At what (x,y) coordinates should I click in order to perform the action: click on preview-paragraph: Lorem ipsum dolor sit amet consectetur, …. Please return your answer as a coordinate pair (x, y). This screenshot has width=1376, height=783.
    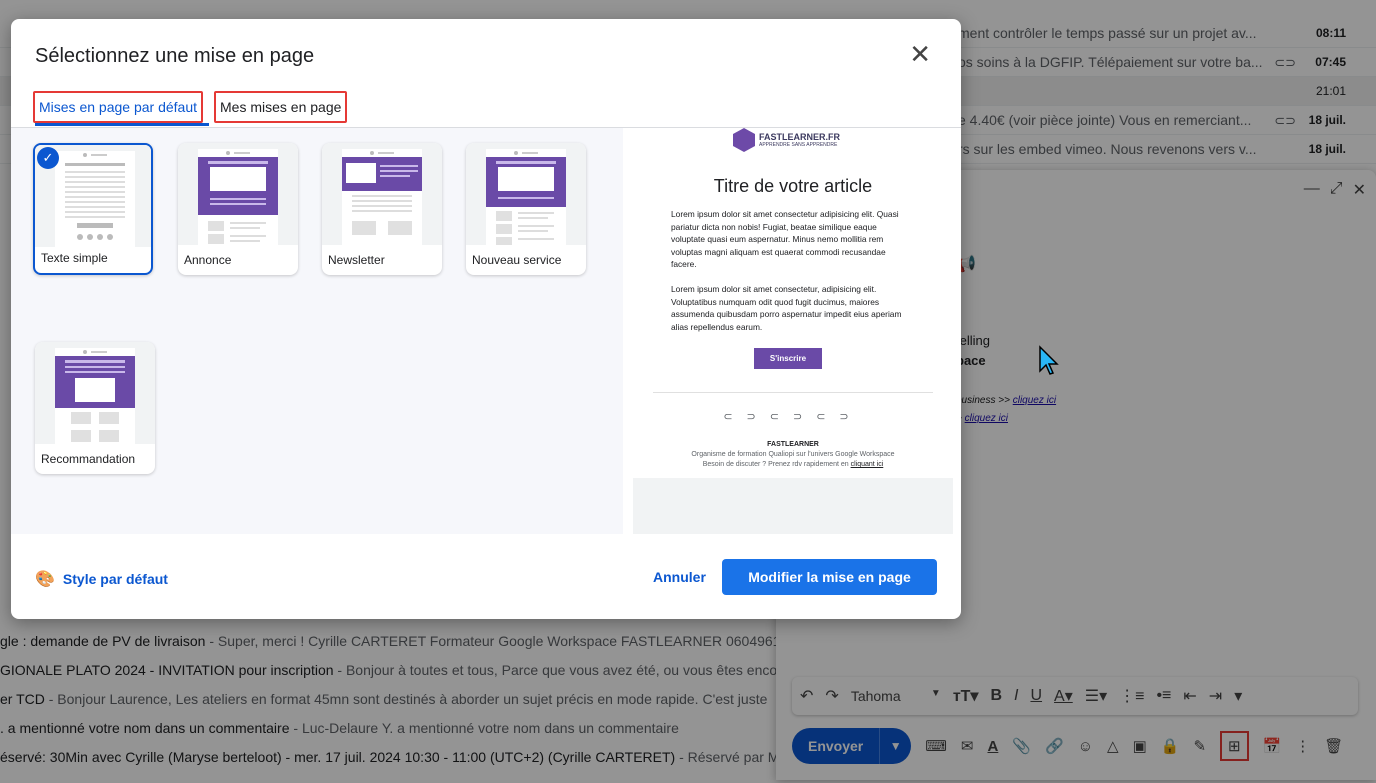
    Looking at the image, I should click on (786, 308).